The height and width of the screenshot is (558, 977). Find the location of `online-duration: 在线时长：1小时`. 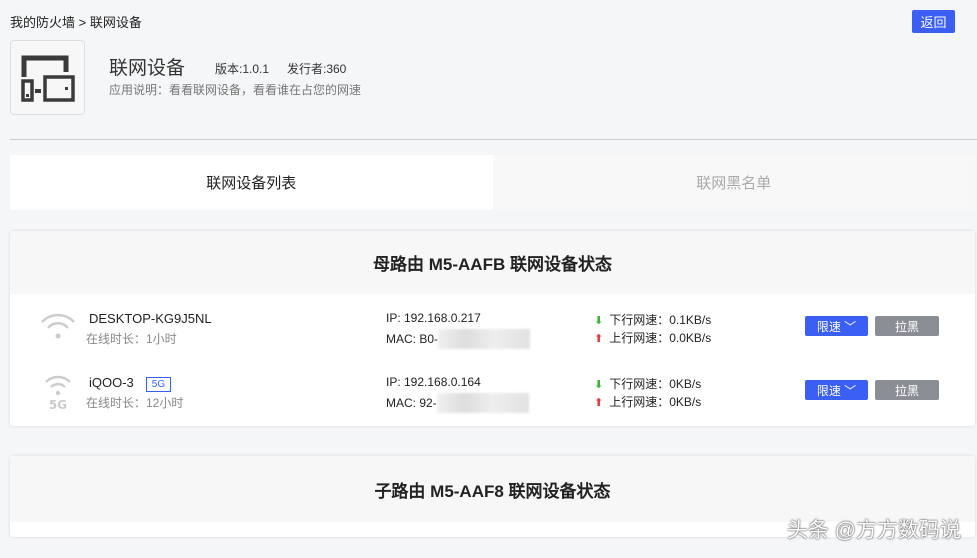

online-duration: 在线时长：1小时 is located at coordinates (131, 339).